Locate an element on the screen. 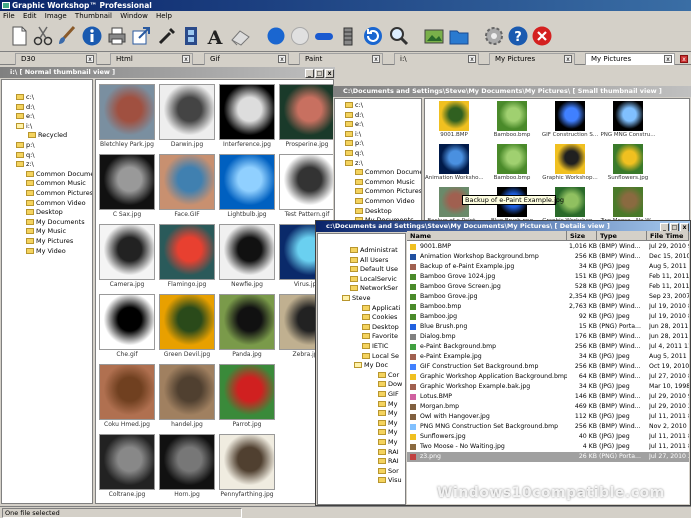  file-row: z3.png 26 KB(PNG) Porta... Jul 27, 2010 2: is located at coordinates (548, 457).